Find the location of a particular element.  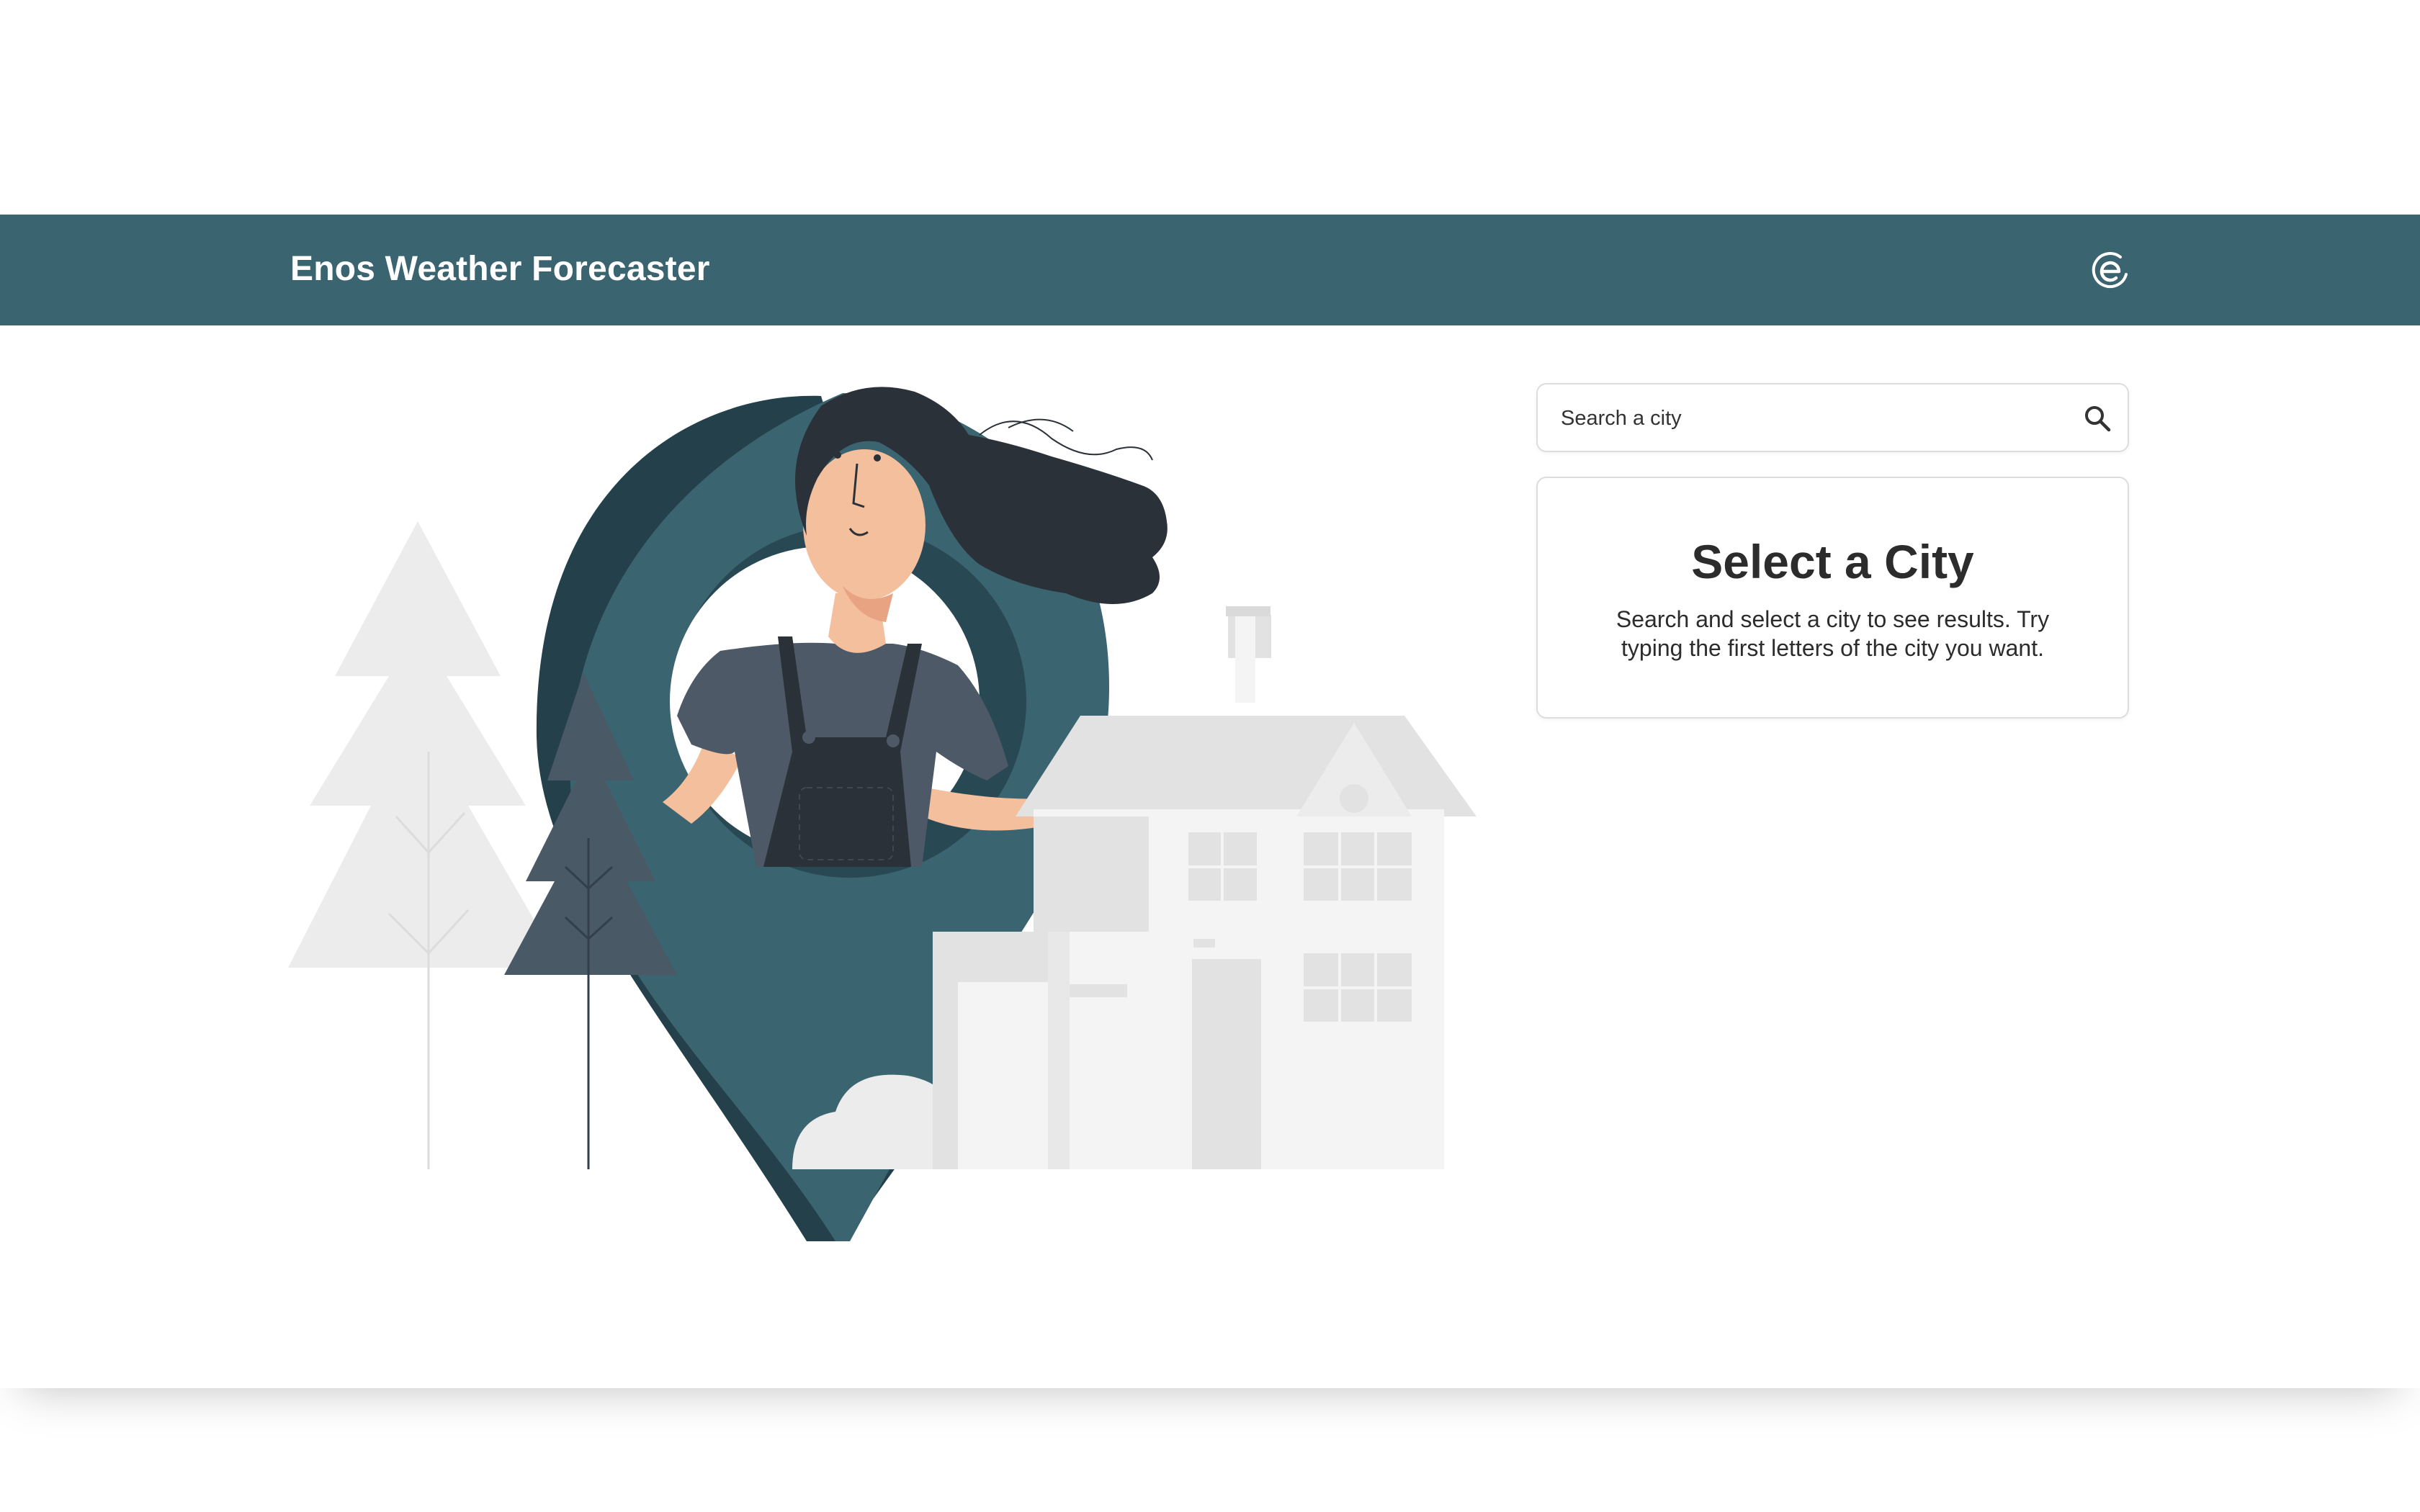

app-title: Enos Weather Forecaster is located at coordinates (500, 269).